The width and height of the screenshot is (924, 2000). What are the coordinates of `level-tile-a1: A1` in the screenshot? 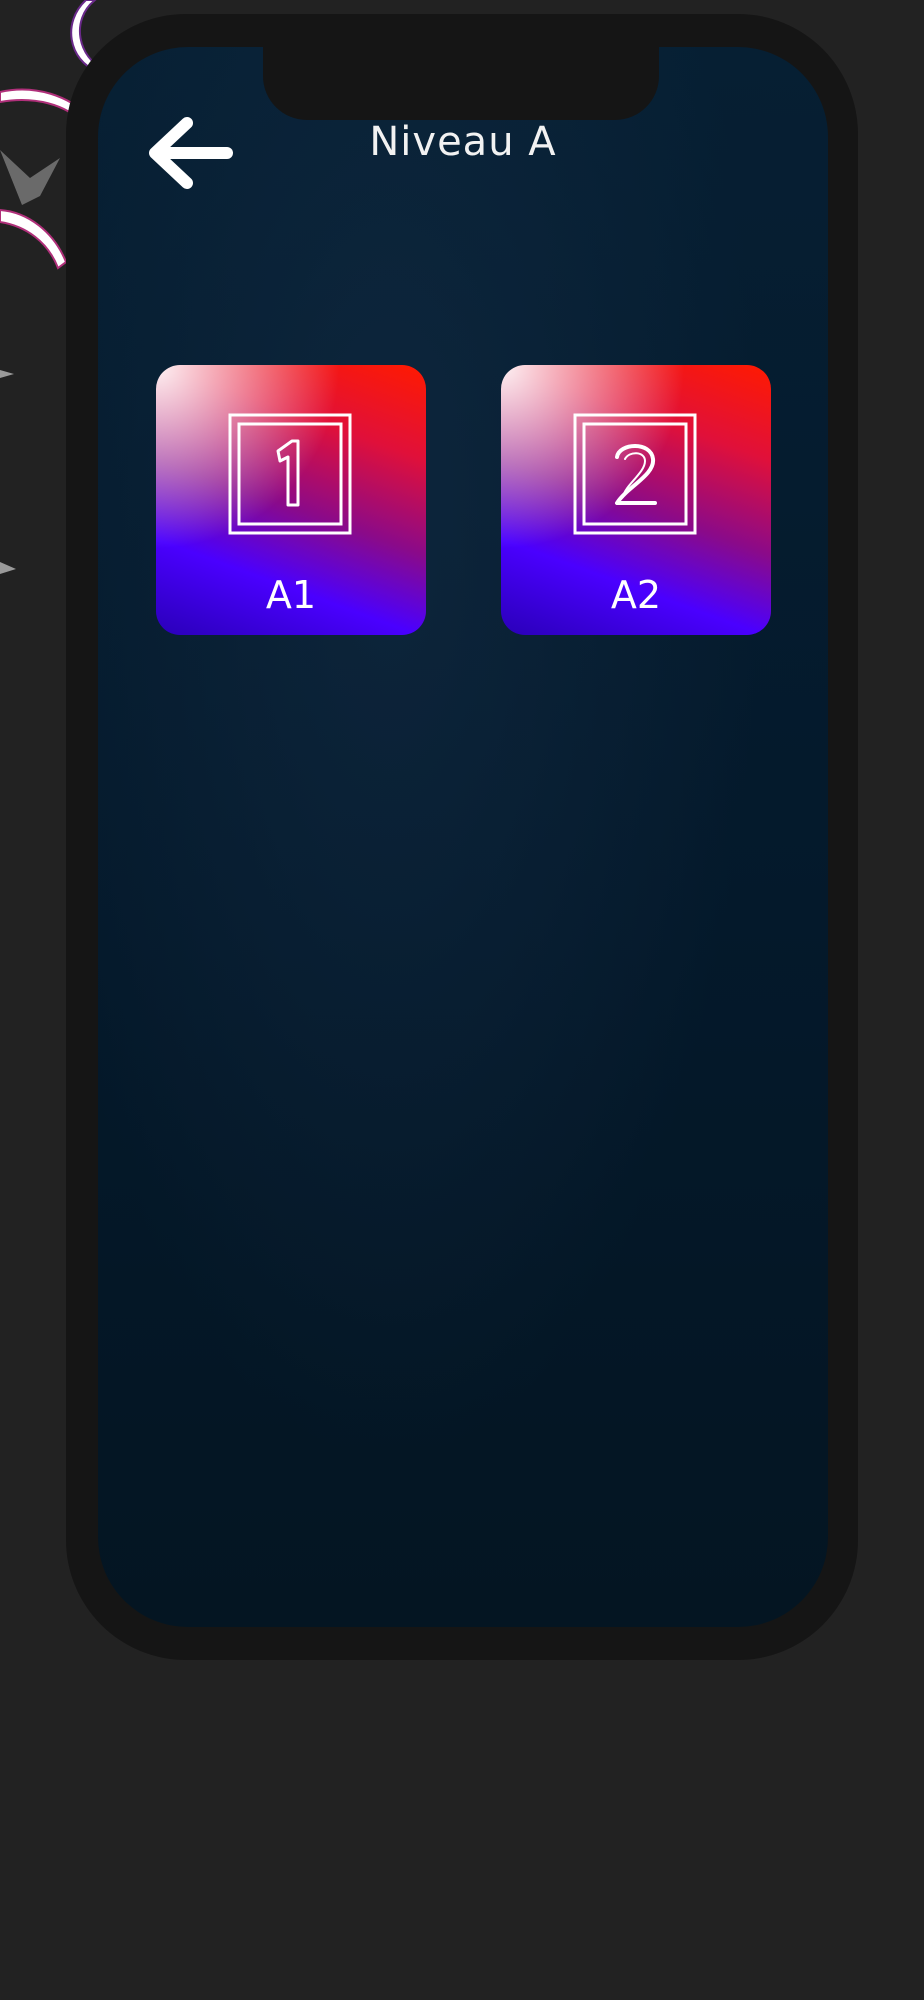 It's located at (291, 500).